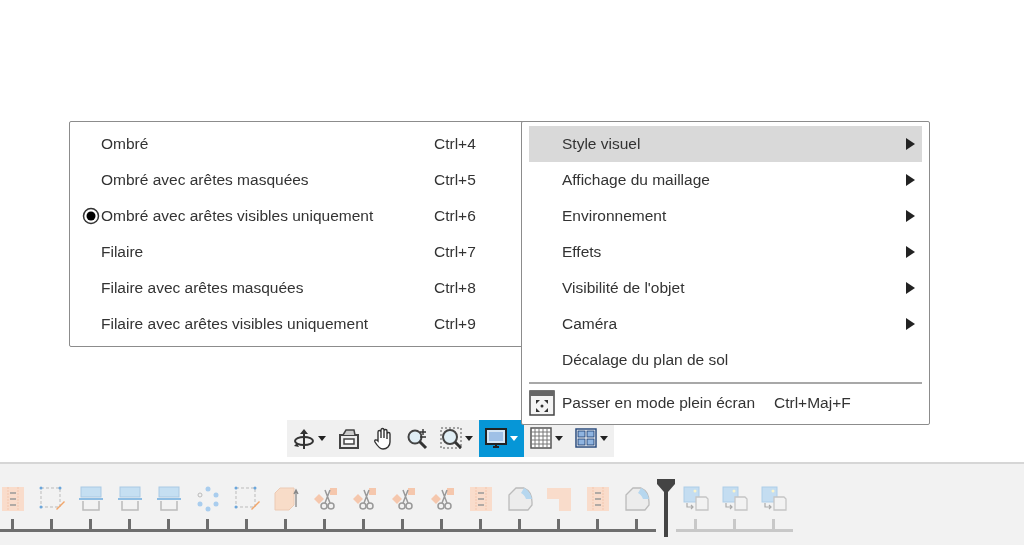  What do you see at coordinates (304, 438) in the screenshot?
I see `orbit-icon` at bounding box center [304, 438].